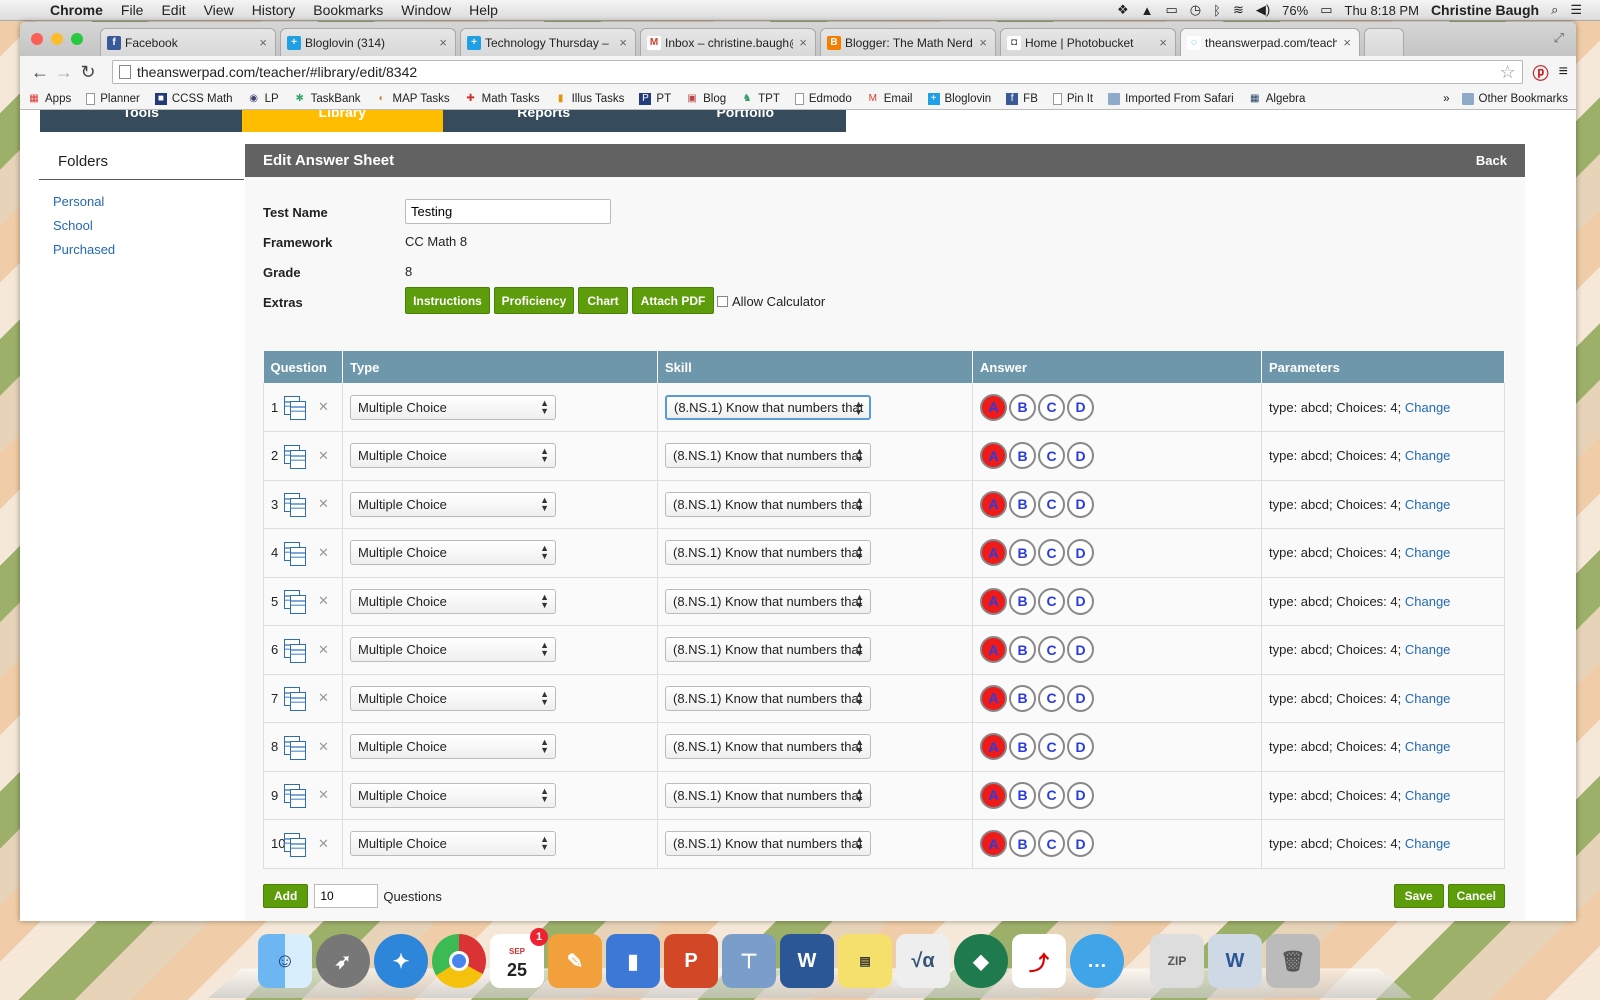  I want to click on close-window-icon, so click(37, 39).